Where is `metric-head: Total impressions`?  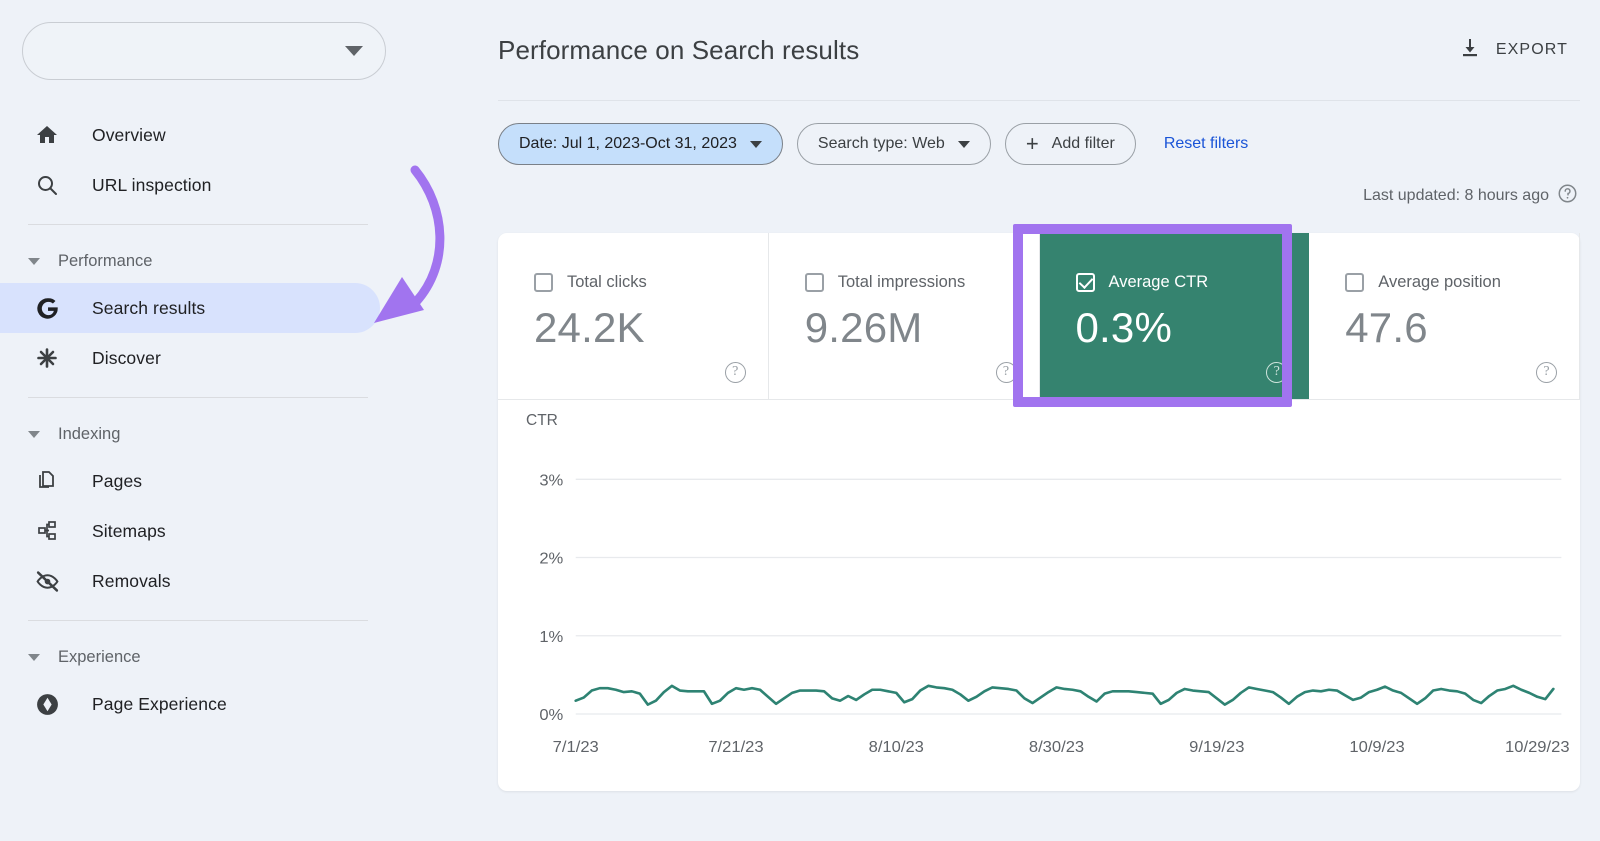 metric-head: Total impressions is located at coordinates (921, 282).